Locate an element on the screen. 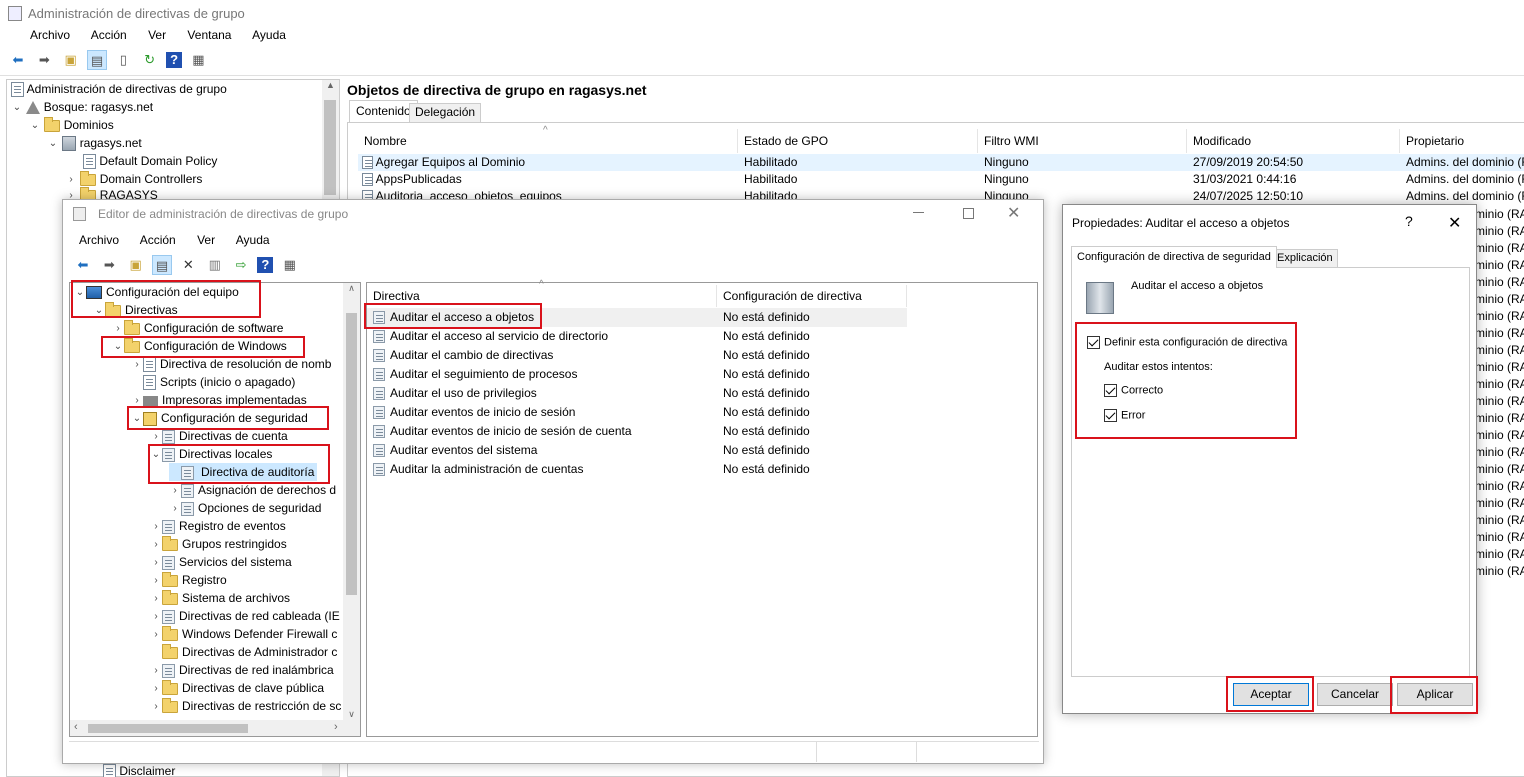 This screenshot has height=777, width=1524. tree-root: Administración de directivas de grupo is located at coordinates (119, 89).